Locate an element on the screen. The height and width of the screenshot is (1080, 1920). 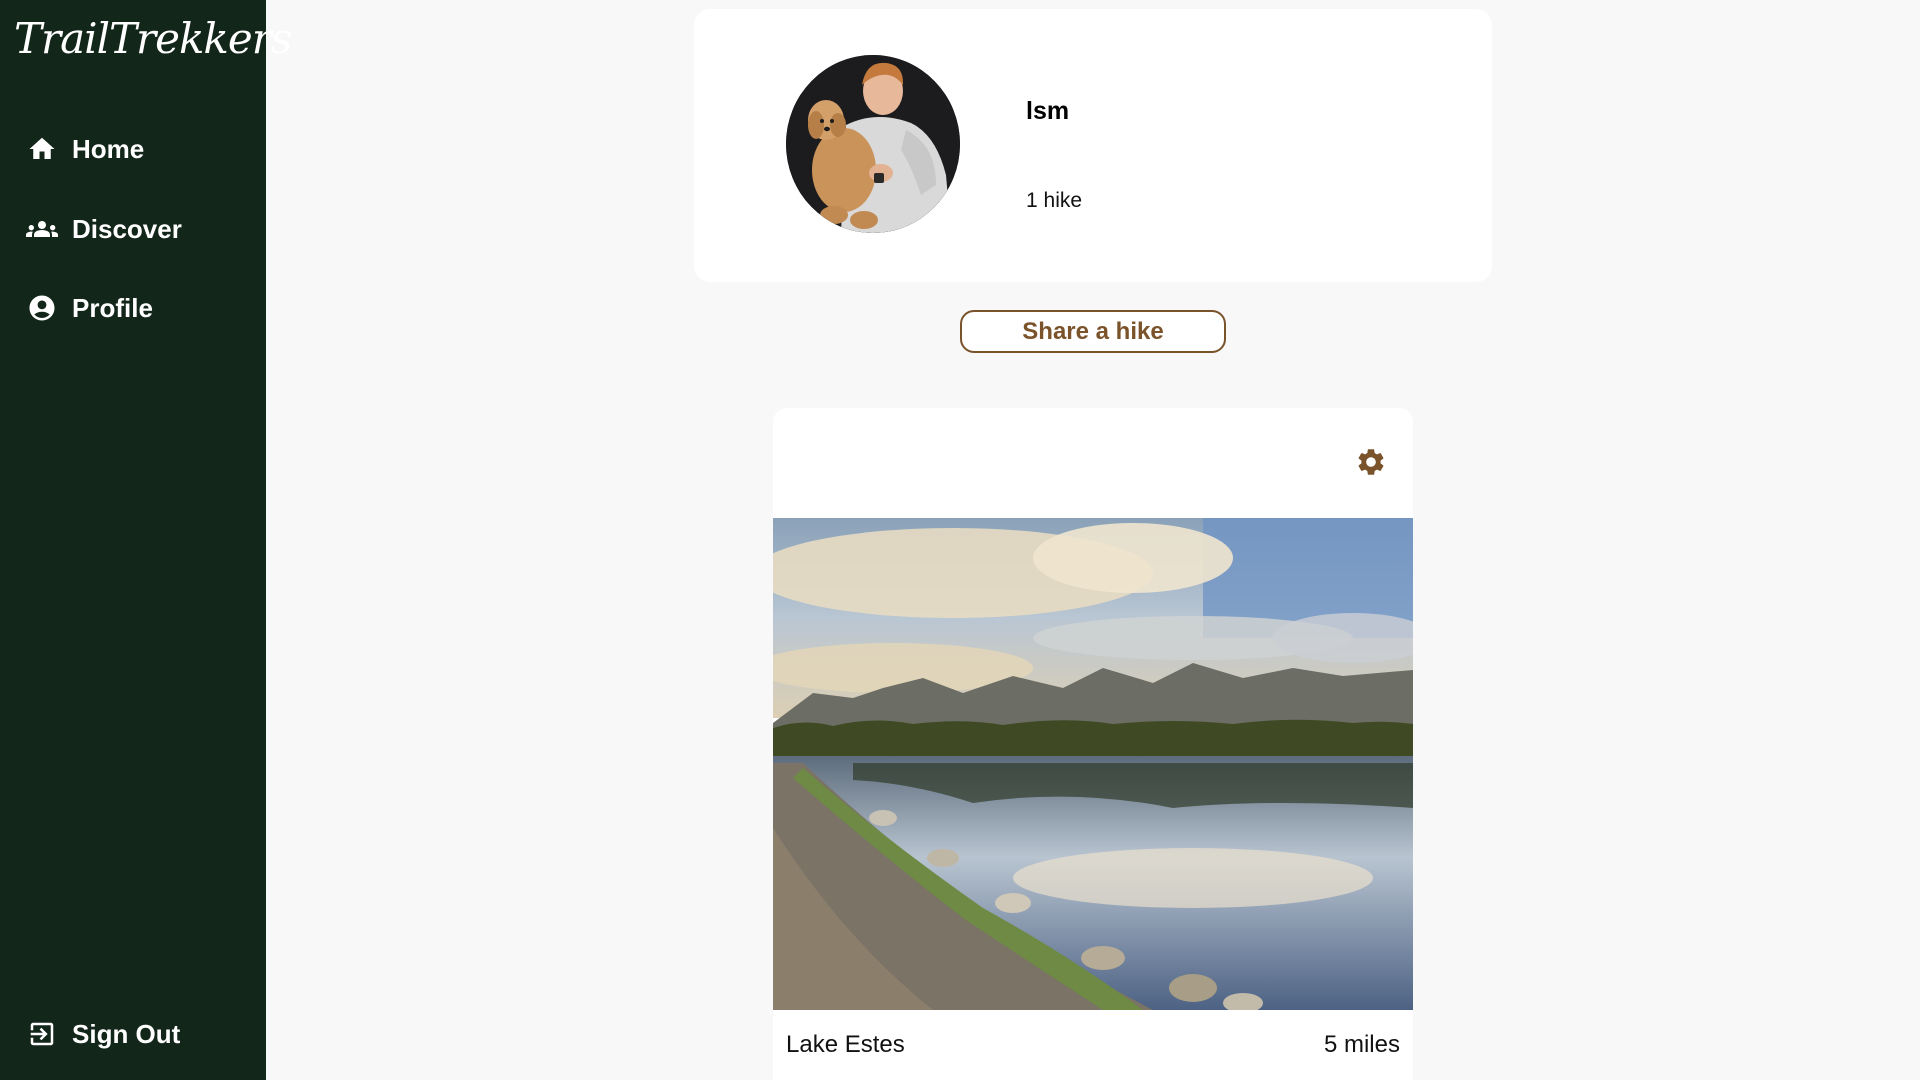
home-icon is located at coordinates (42, 149).